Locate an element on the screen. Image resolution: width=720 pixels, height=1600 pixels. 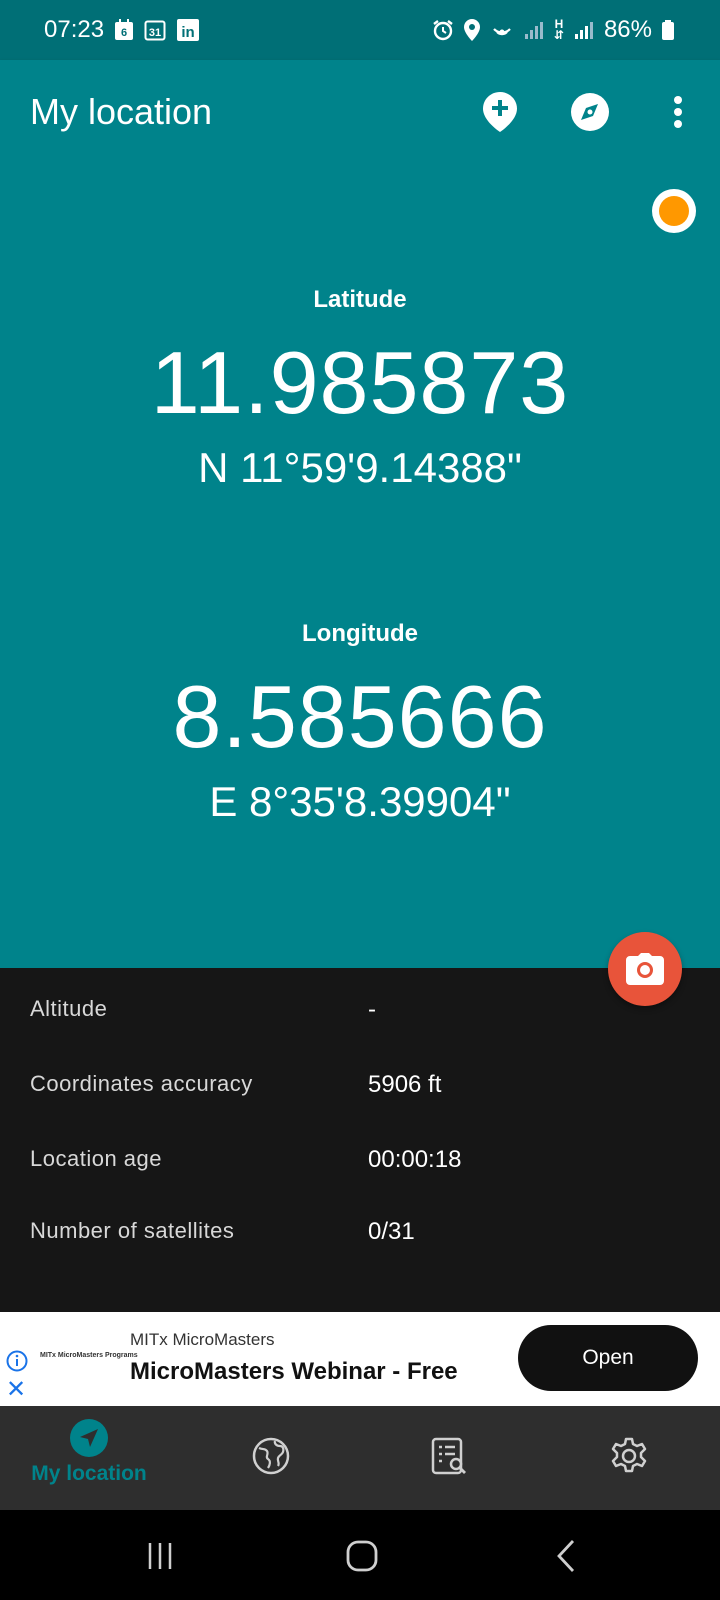
gps-status-indicator is located at coordinates (674, 211).